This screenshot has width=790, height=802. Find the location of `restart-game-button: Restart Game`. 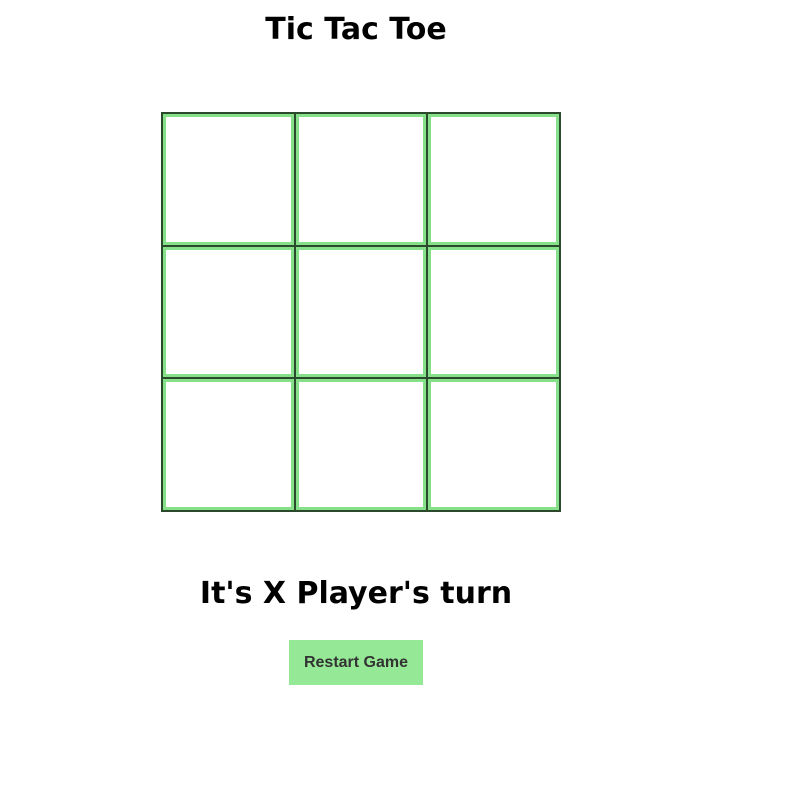

restart-game-button: Restart Game is located at coordinates (356, 662).